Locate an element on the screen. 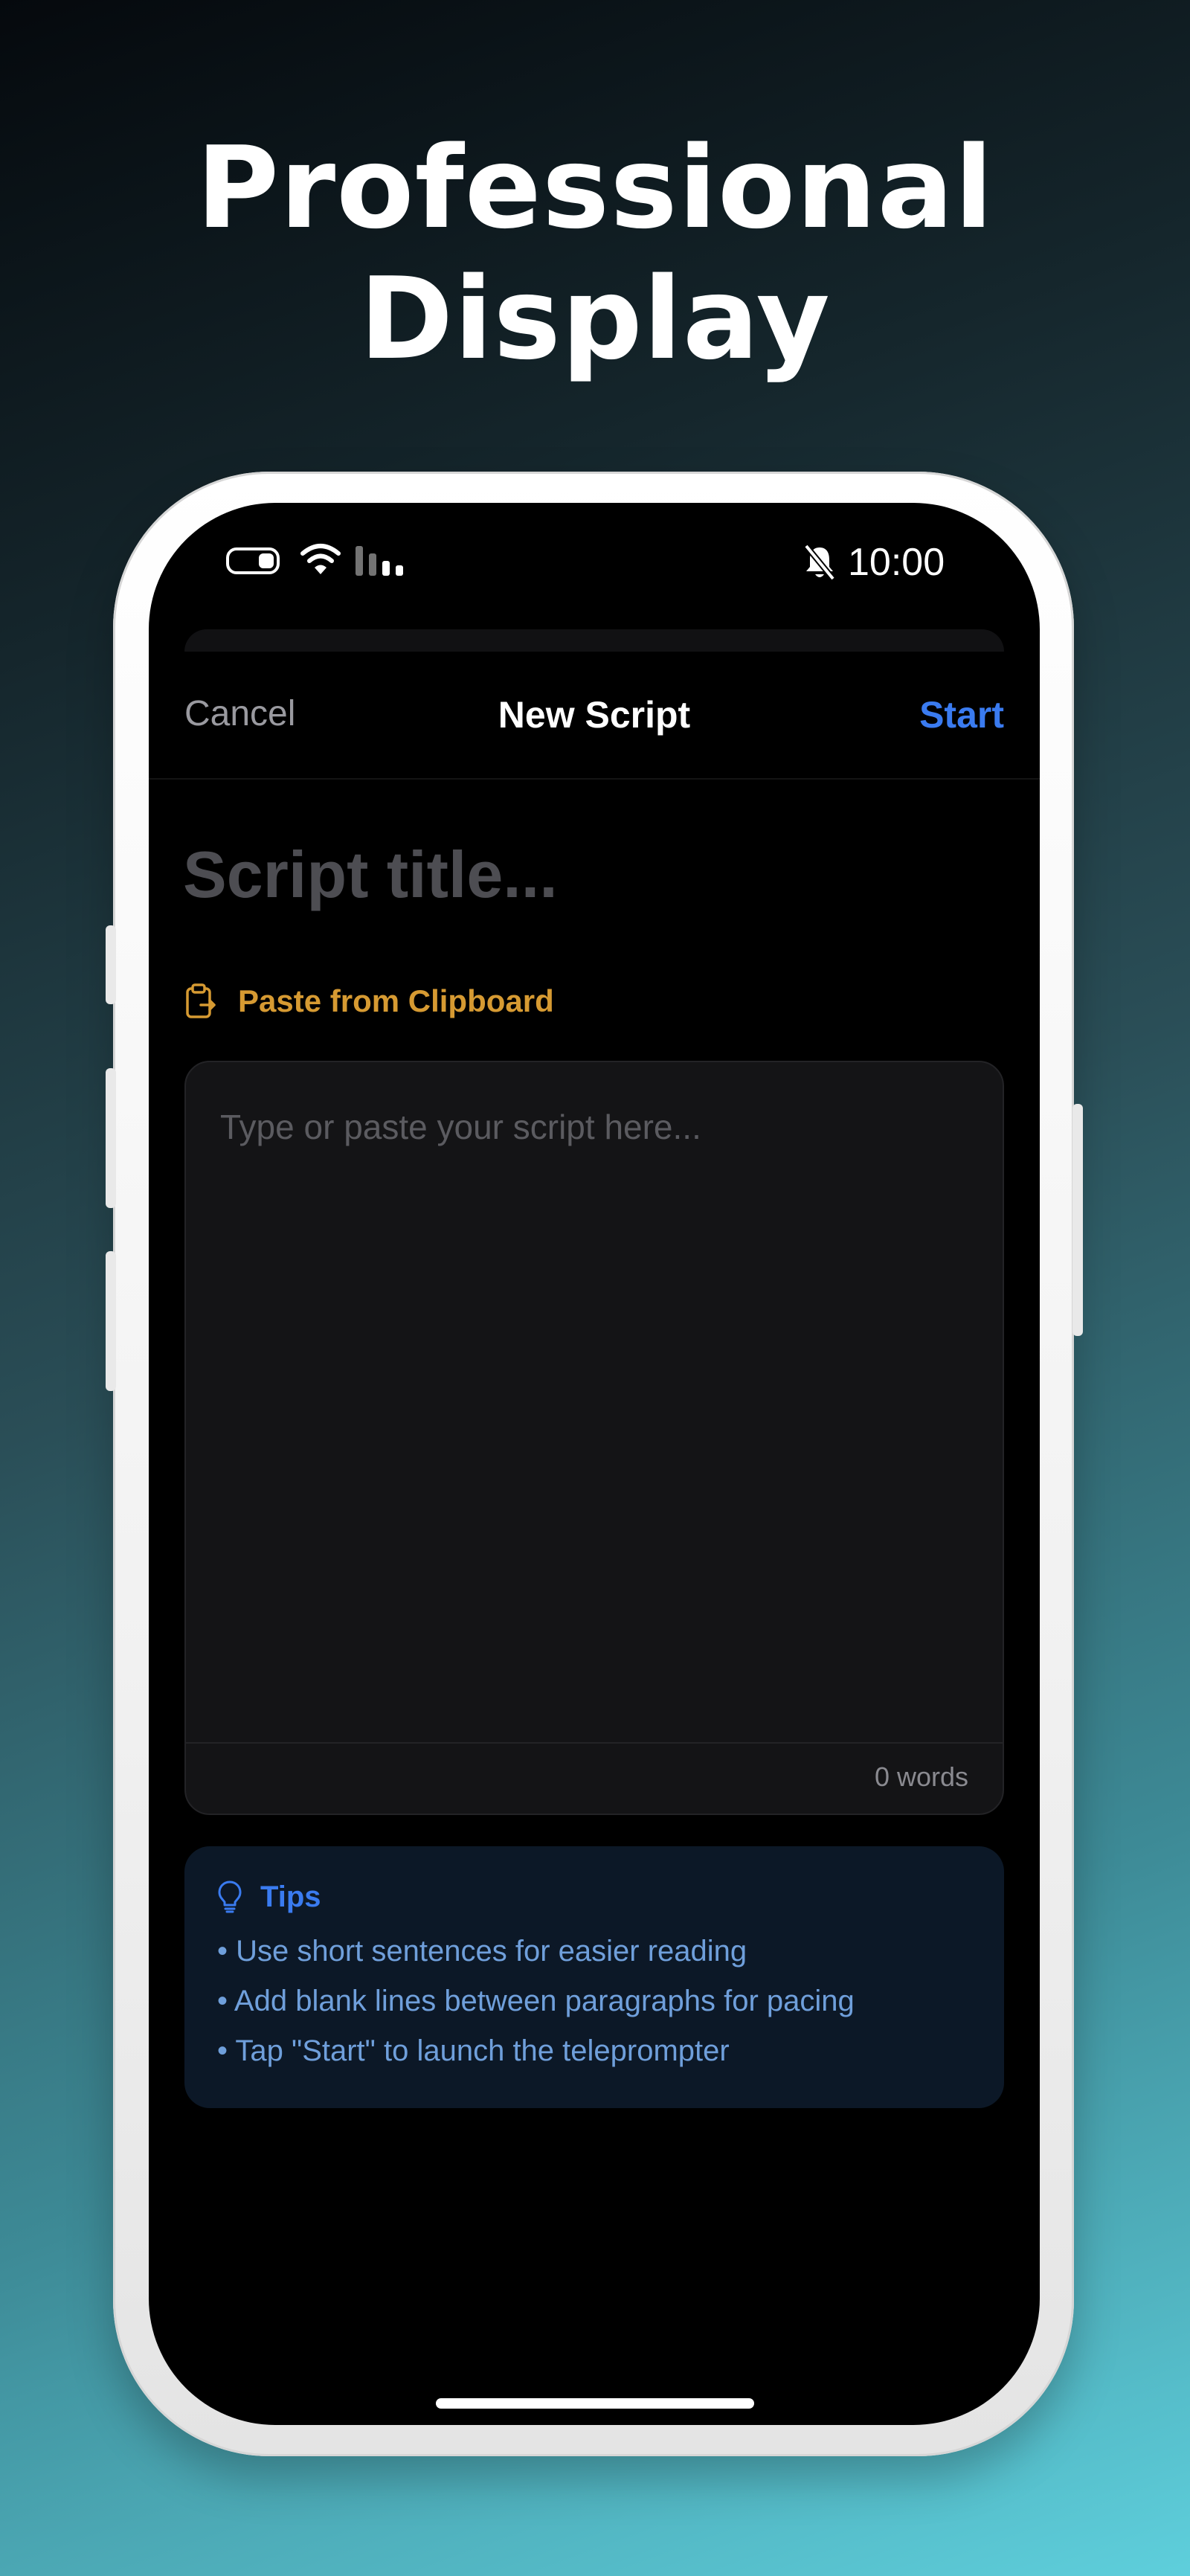 The height and width of the screenshot is (2576, 1190). tips-header: Tips is located at coordinates (594, 1897).